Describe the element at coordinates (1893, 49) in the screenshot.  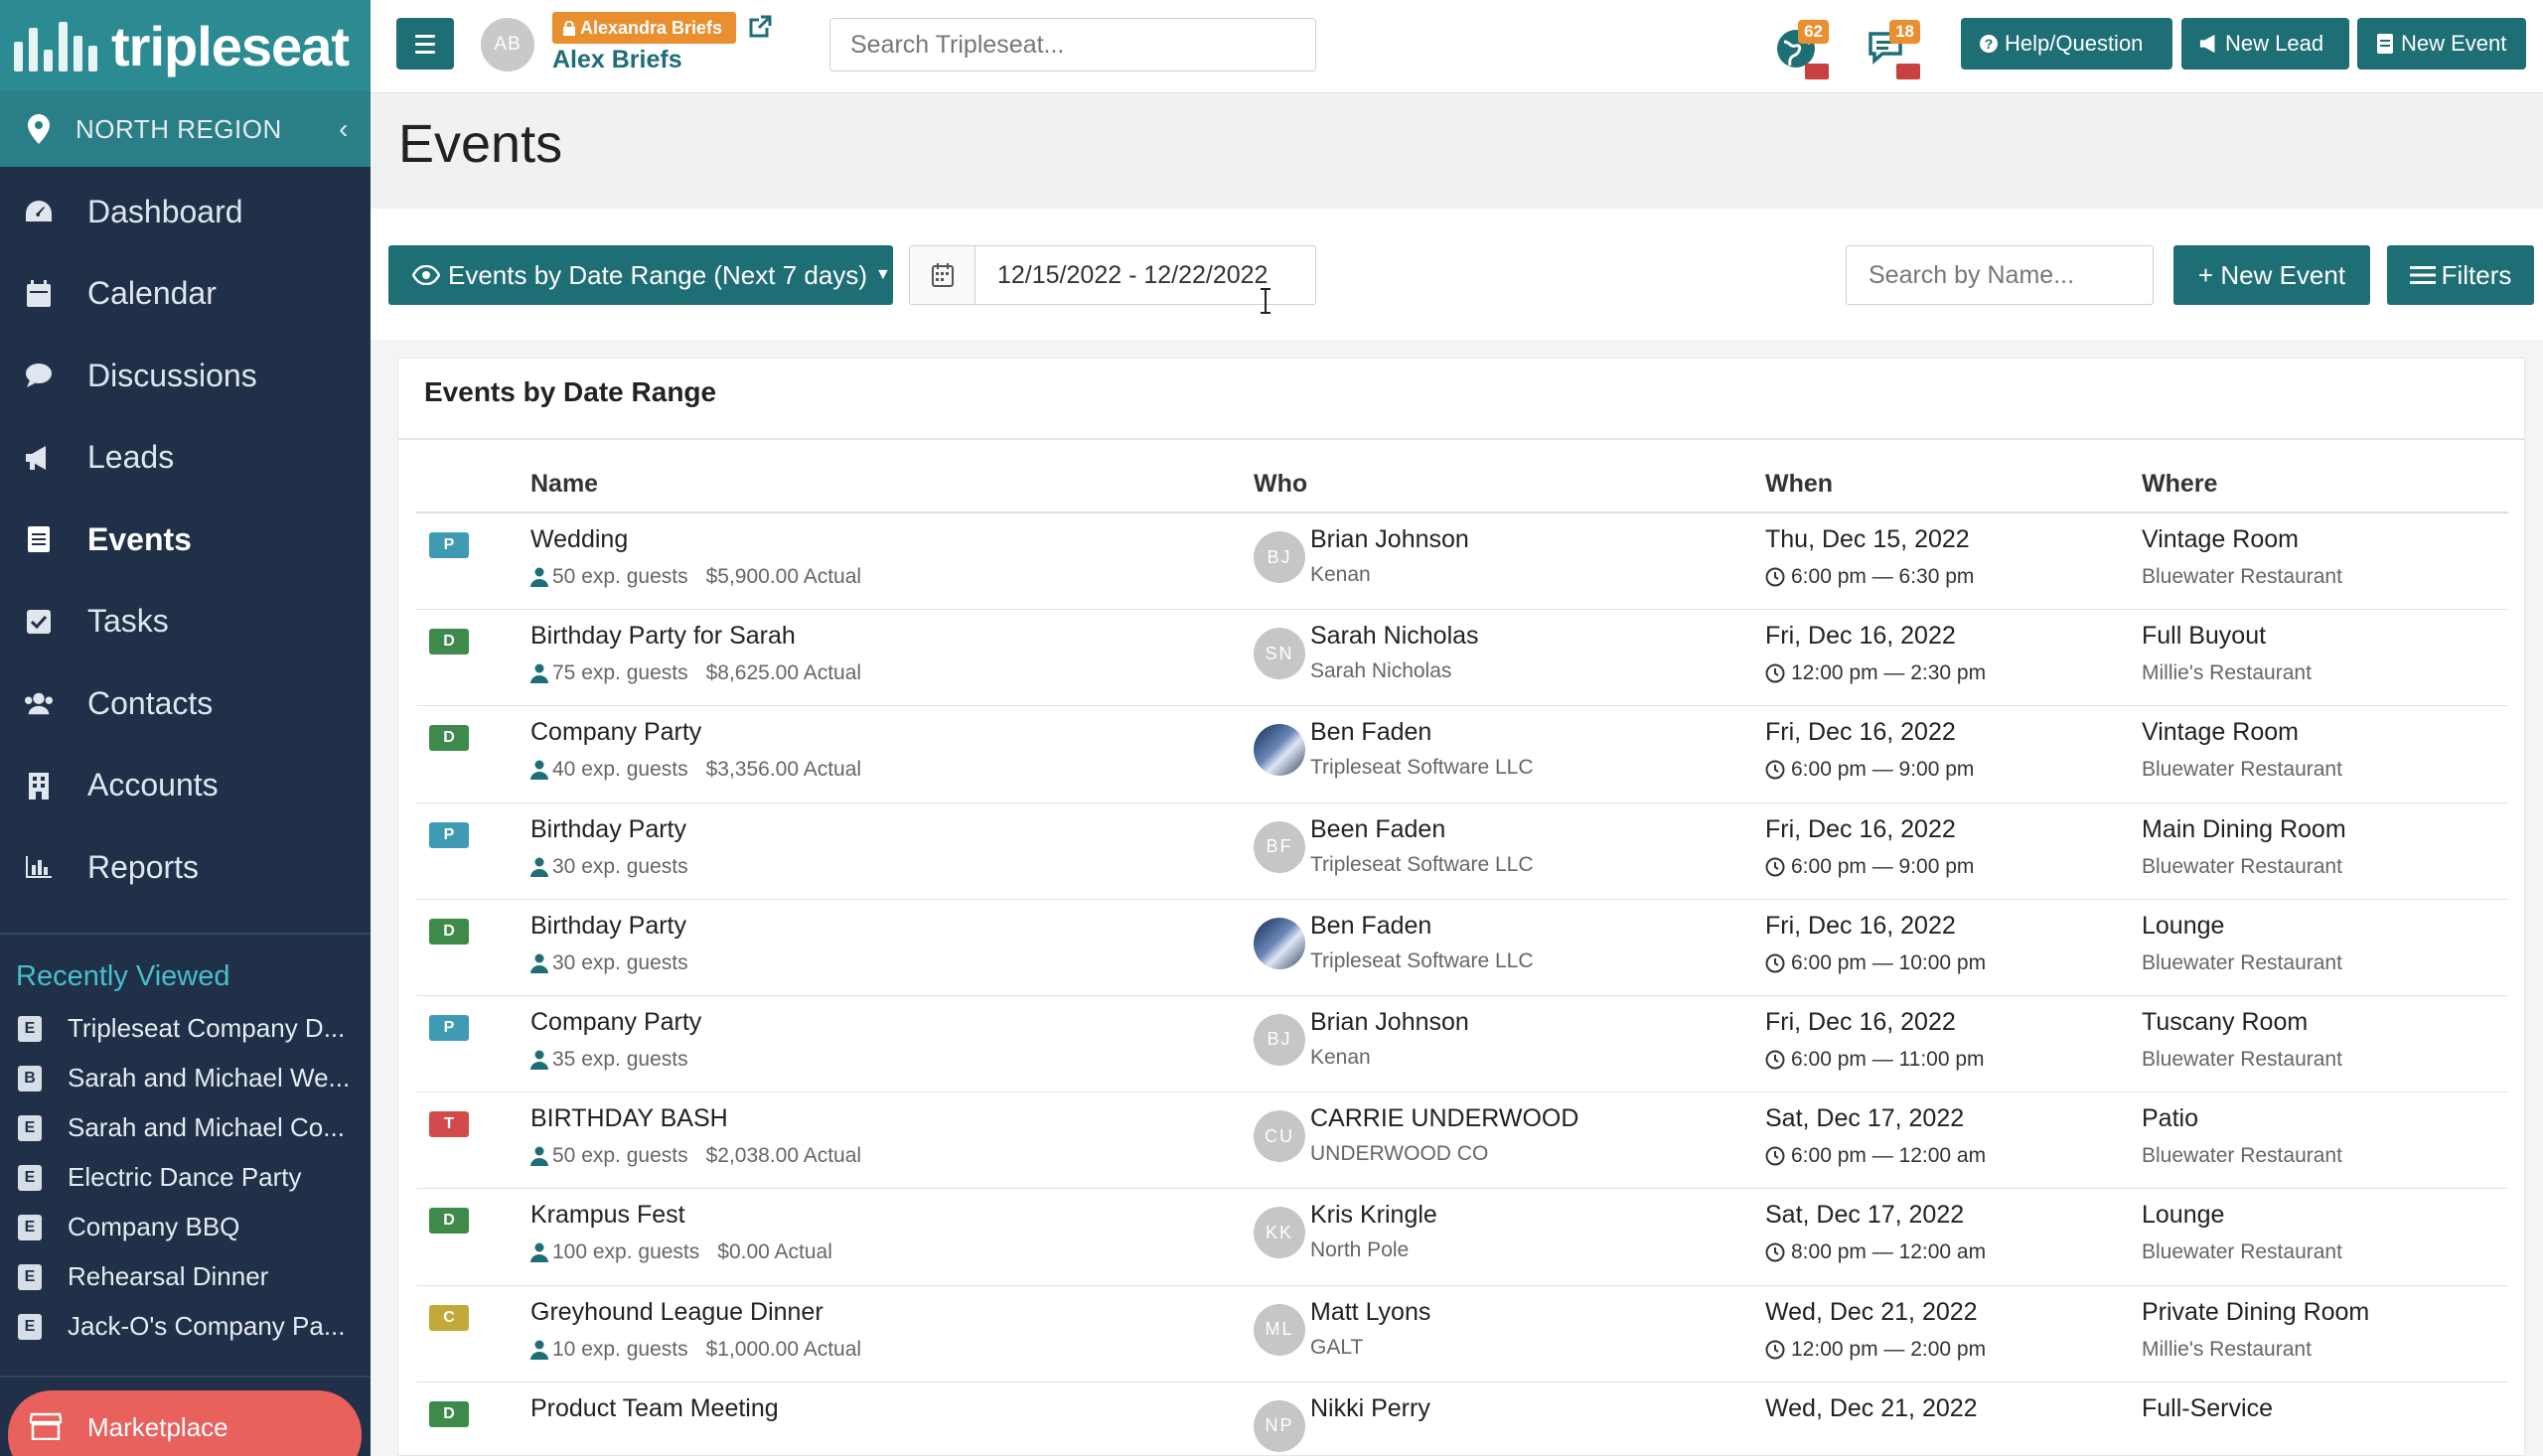
I see `chat-notifications: 18` at that location.